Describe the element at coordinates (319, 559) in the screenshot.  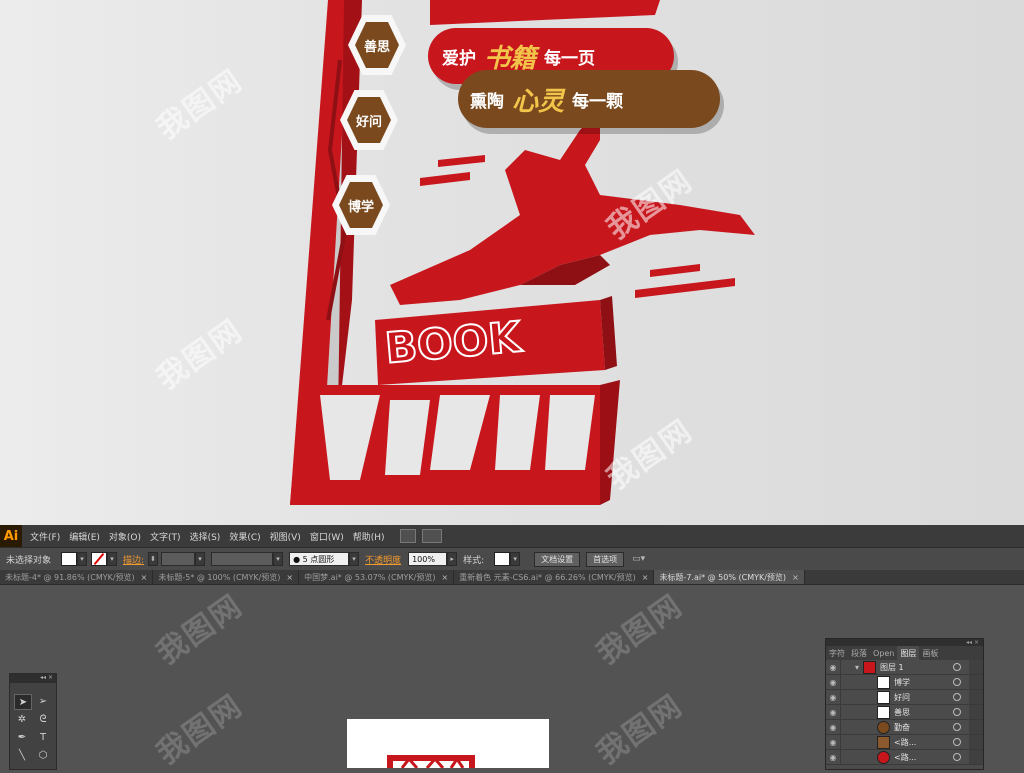
I see `brush-field: ● 5 点圆形` at that location.